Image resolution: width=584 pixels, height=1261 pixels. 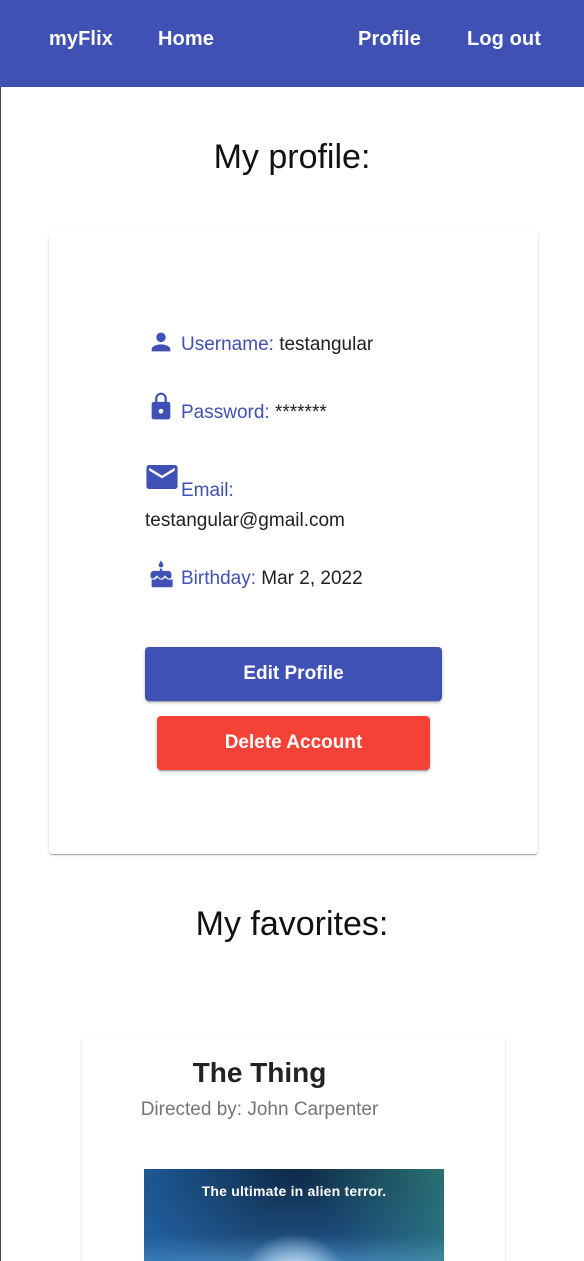 I want to click on poster-tagline: The ultimate in alien terror., so click(x=294, y=1191).